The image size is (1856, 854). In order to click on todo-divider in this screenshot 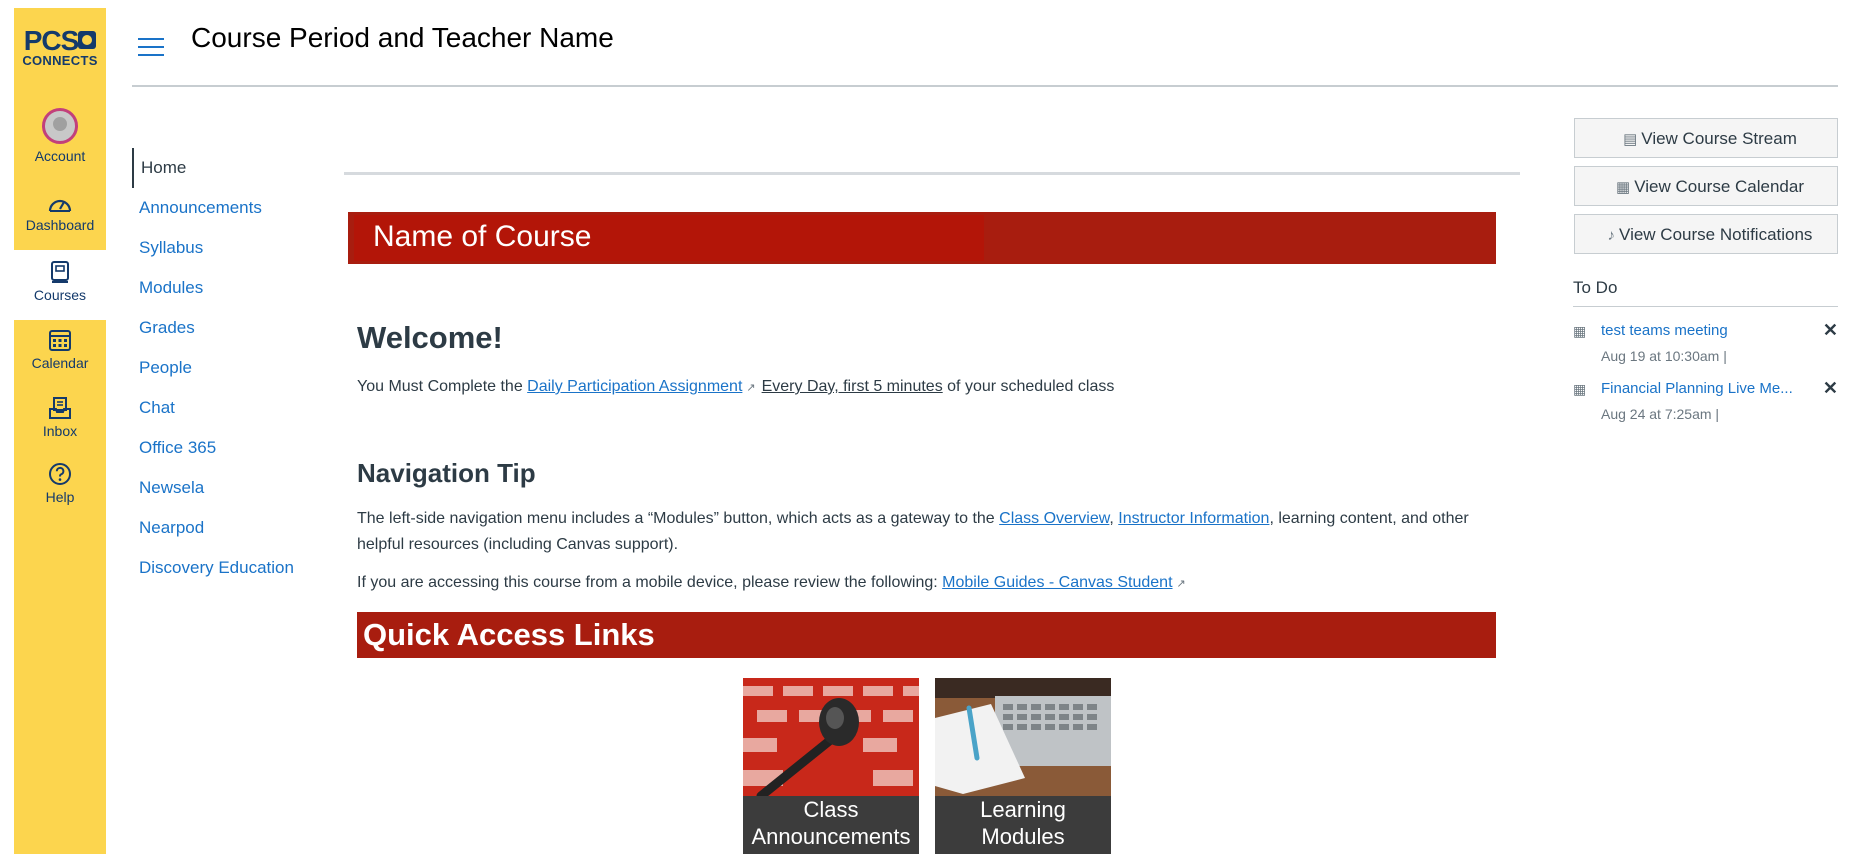, I will do `click(1705, 306)`.